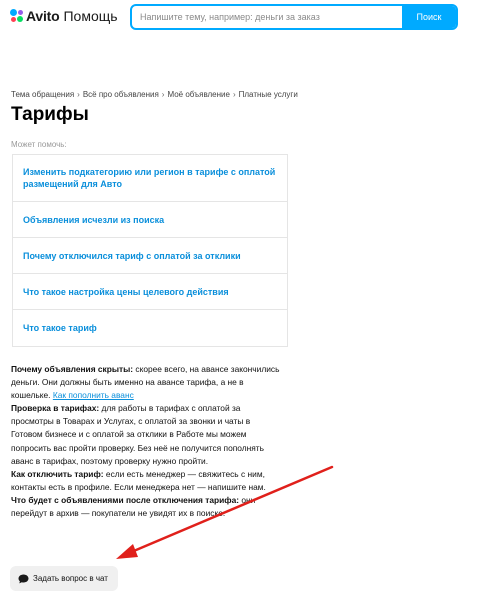 This screenshot has height=600, width=480. Describe the element at coordinates (17, 16) in the screenshot. I see `avito-logo-icon` at that location.